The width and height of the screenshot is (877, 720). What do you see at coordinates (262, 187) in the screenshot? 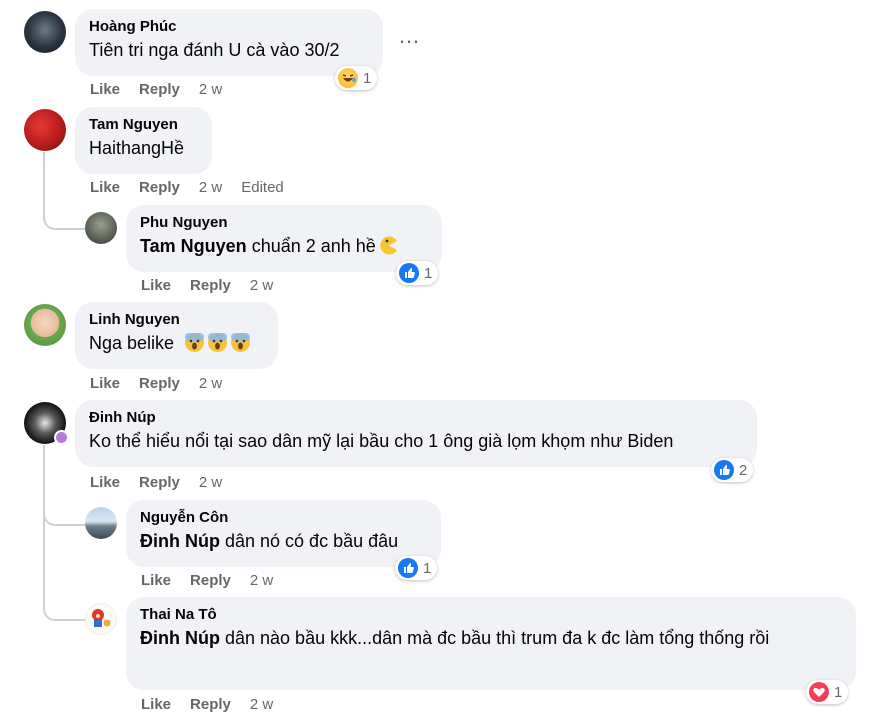
I see `edited-label: Edited` at bounding box center [262, 187].